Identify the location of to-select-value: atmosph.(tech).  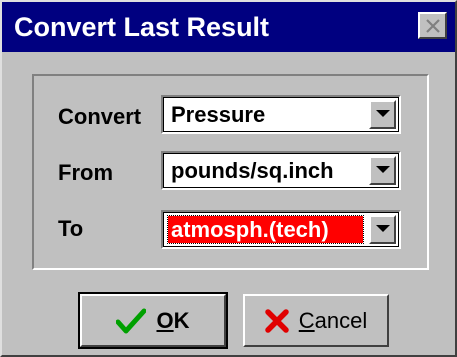
(265, 229).